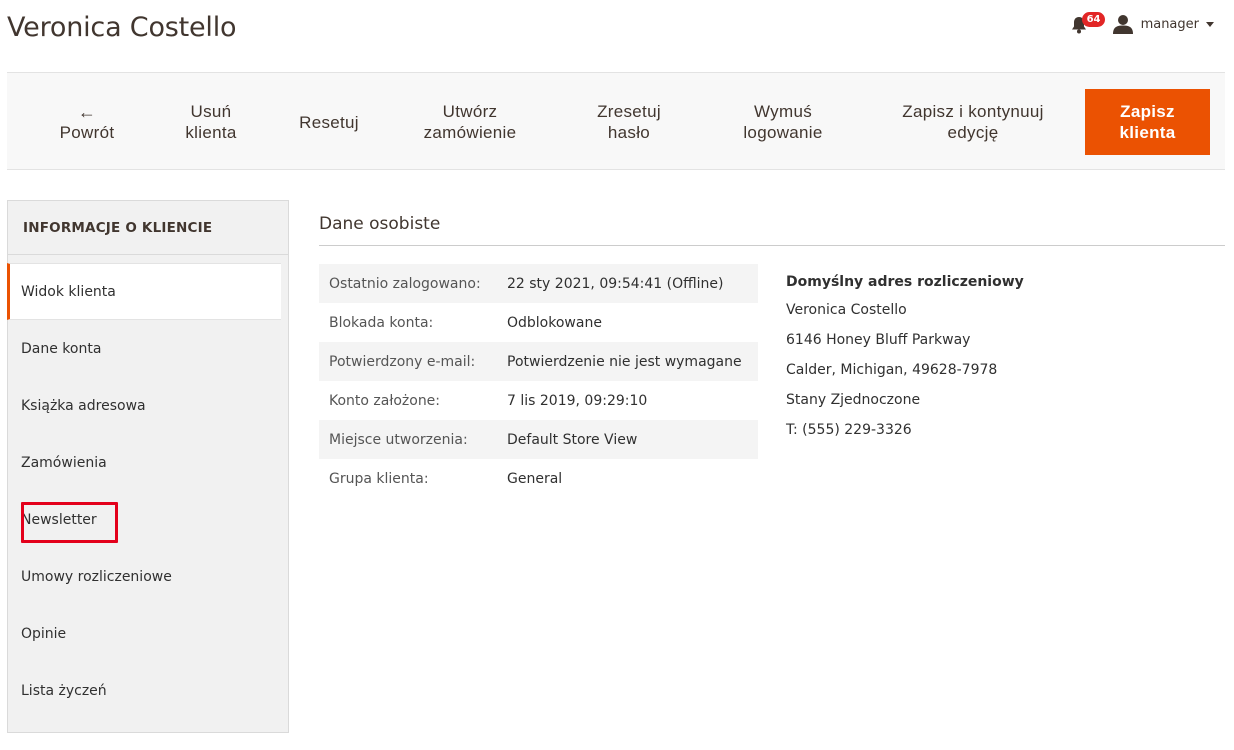  Describe the element at coordinates (144, 348) in the screenshot. I see `sidebar-item-account-info: Dane konta` at that location.